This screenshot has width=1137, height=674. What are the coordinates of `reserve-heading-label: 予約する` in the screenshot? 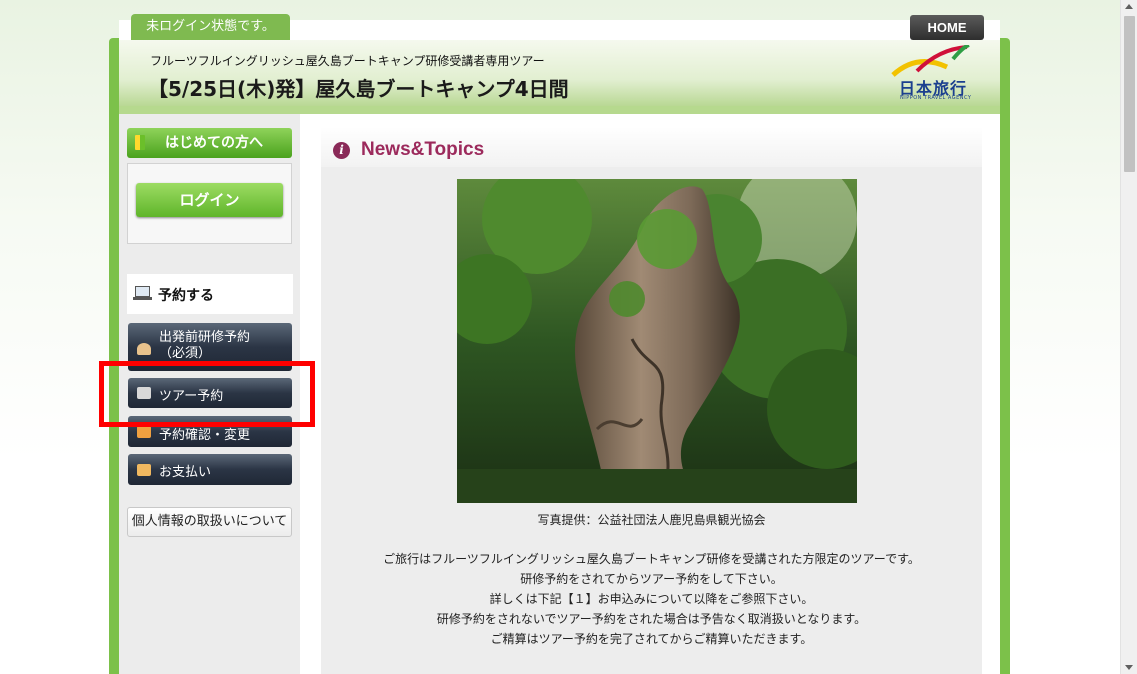 It's located at (186, 296).